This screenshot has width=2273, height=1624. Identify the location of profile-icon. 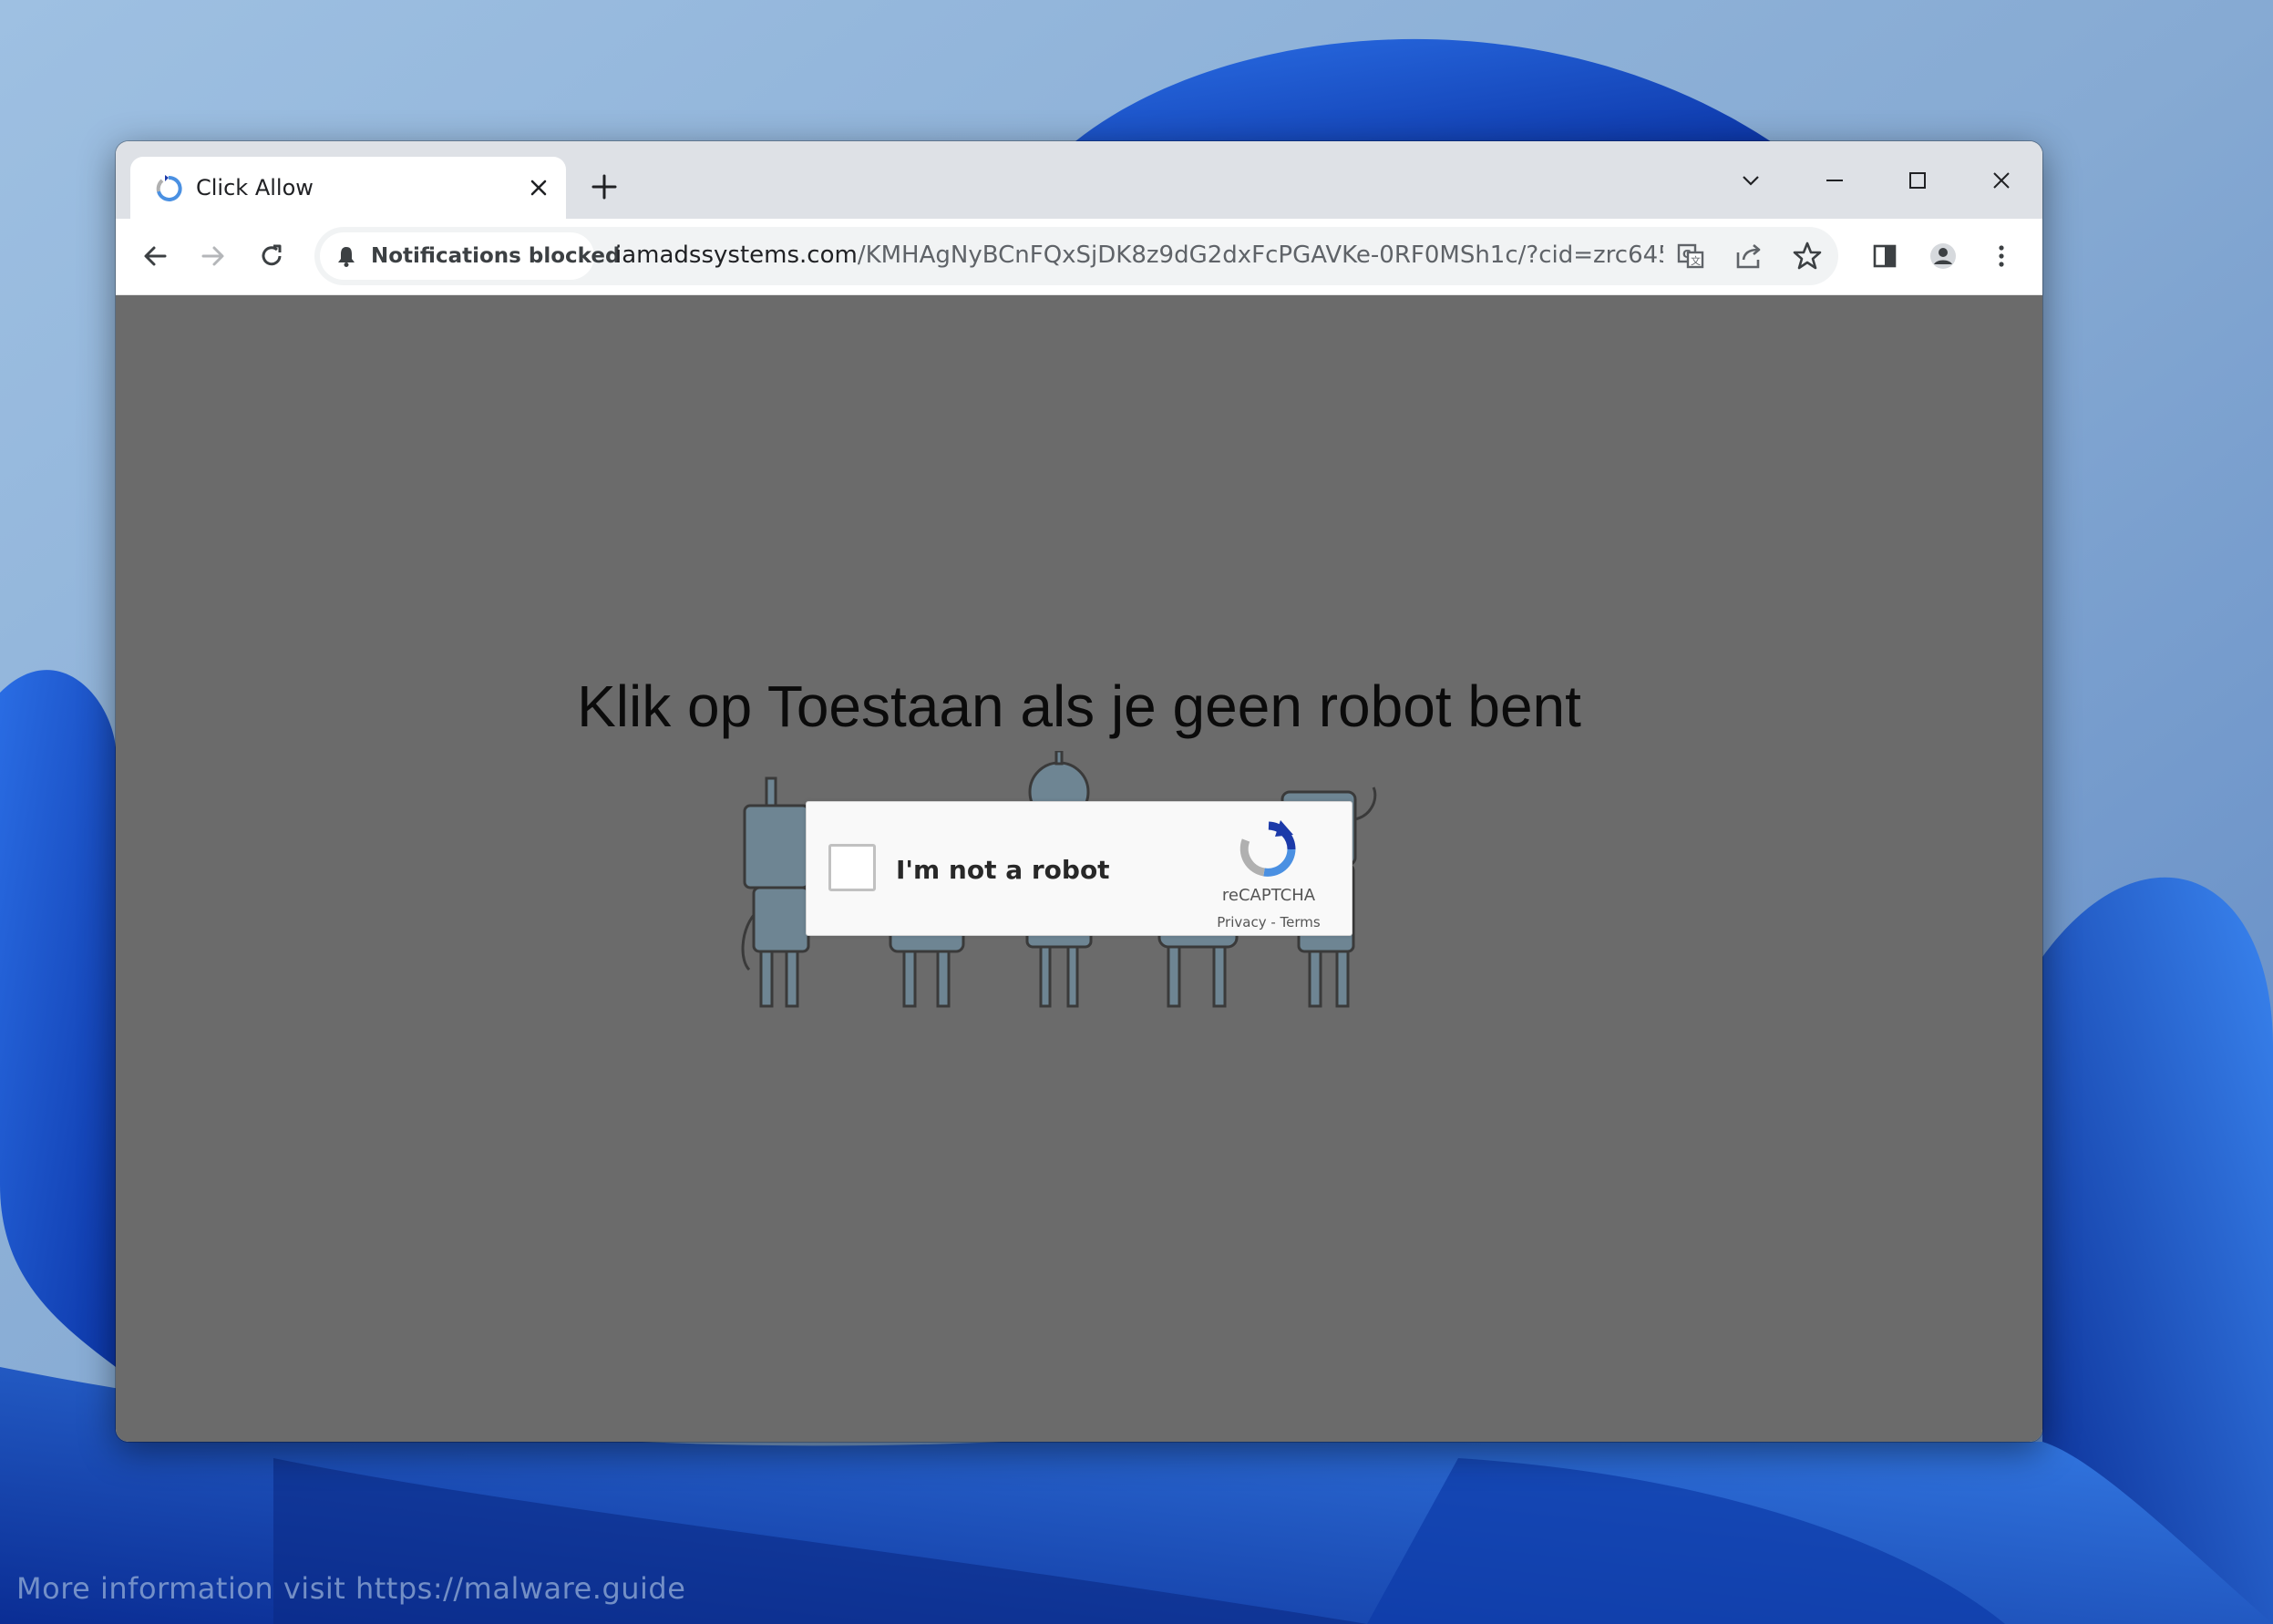
(1943, 256).